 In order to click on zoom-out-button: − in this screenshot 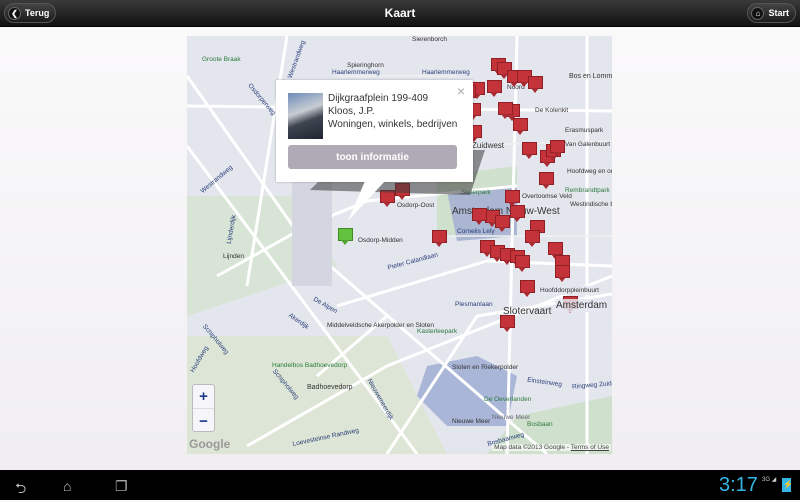, I will do `click(203, 421)`.